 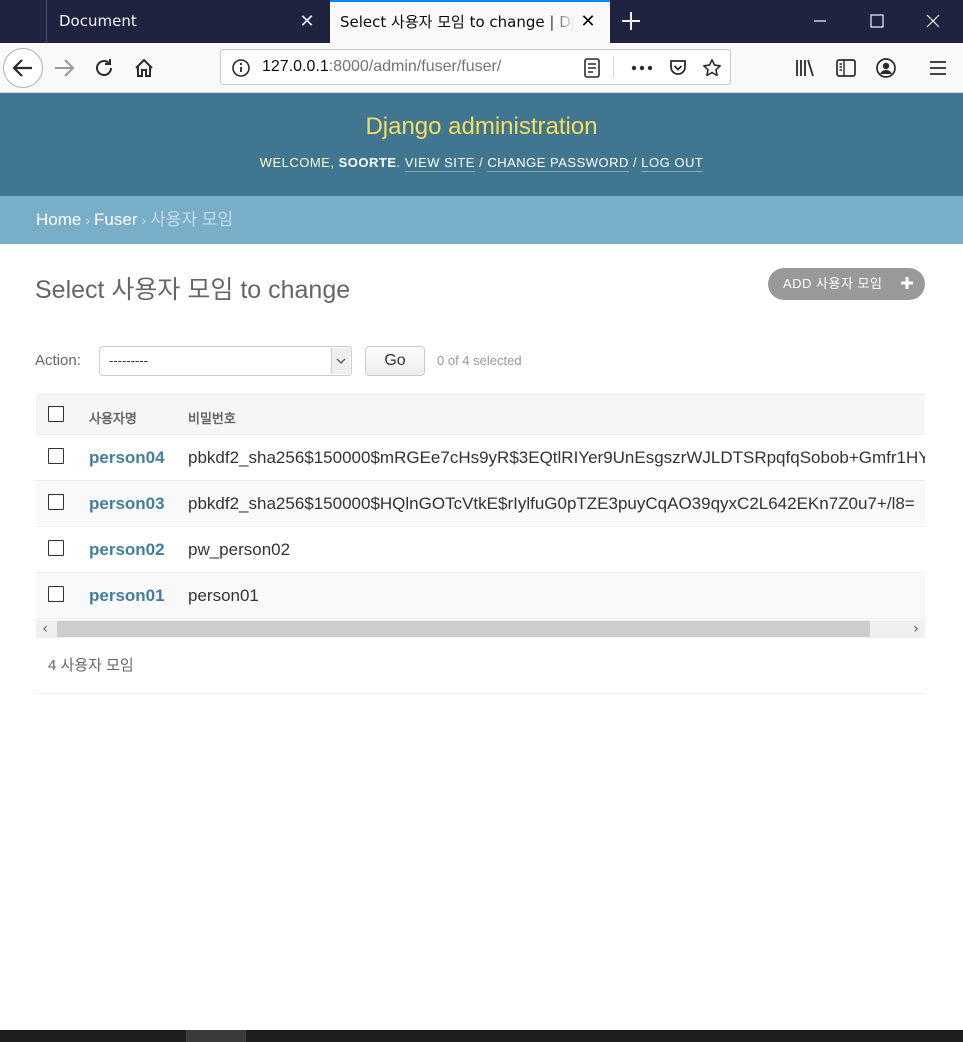 What do you see at coordinates (613, 67) in the screenshot?
I see `url-bar-divider` at bounding box center [613, 67].